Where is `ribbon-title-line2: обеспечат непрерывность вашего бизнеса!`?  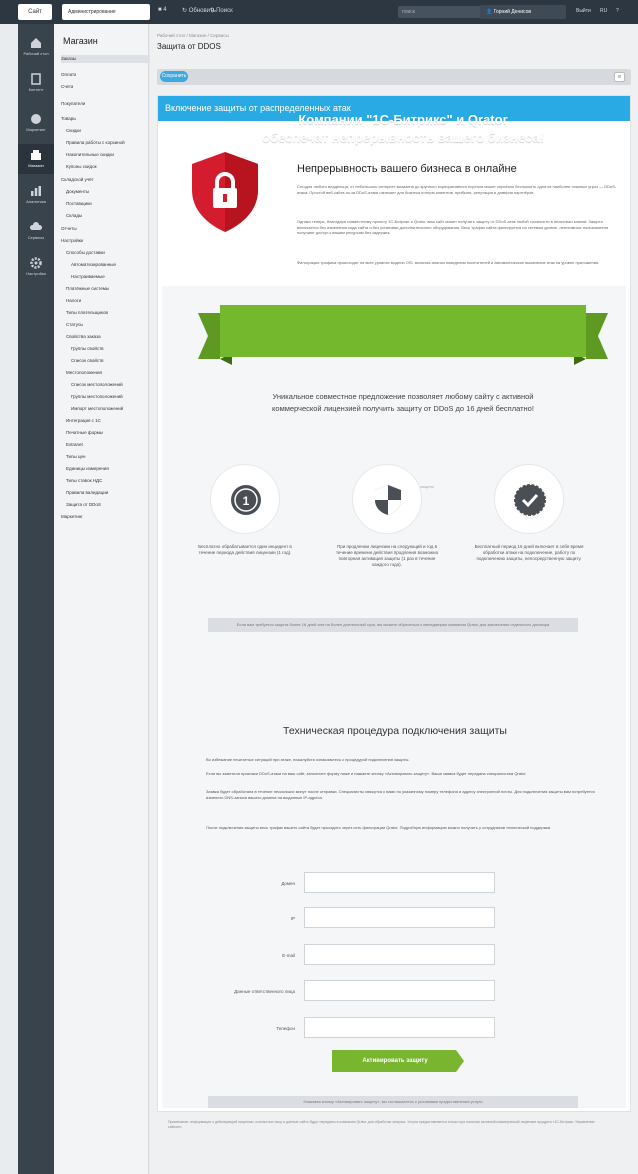 ribbon-title-line2: обеспечат непрерывность вашего бизнеса! is located at coordinates (403, 137).